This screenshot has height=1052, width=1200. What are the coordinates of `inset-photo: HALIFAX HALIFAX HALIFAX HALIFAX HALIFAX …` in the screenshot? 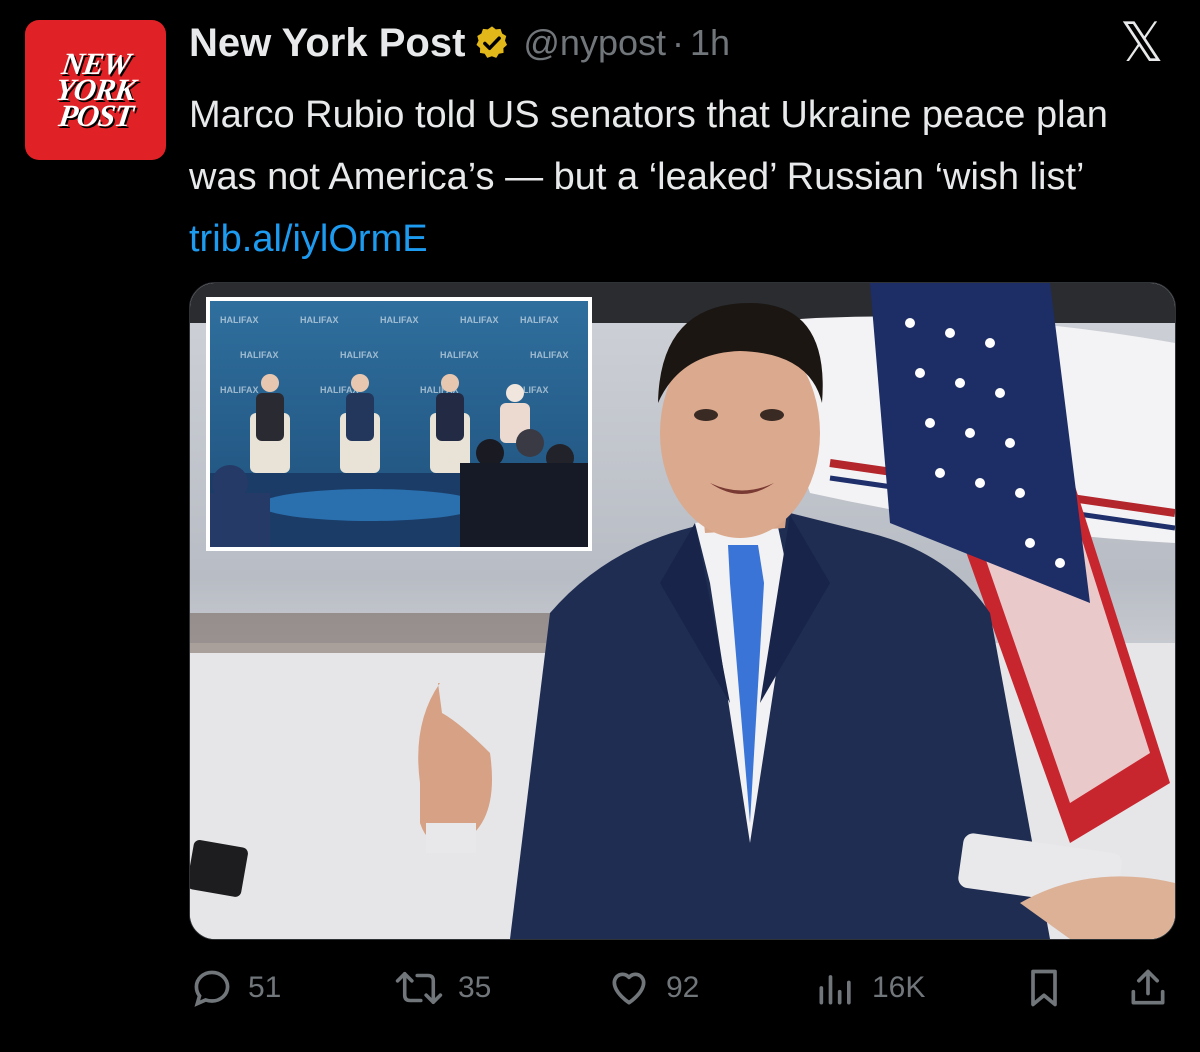 It's located at (399, 424).